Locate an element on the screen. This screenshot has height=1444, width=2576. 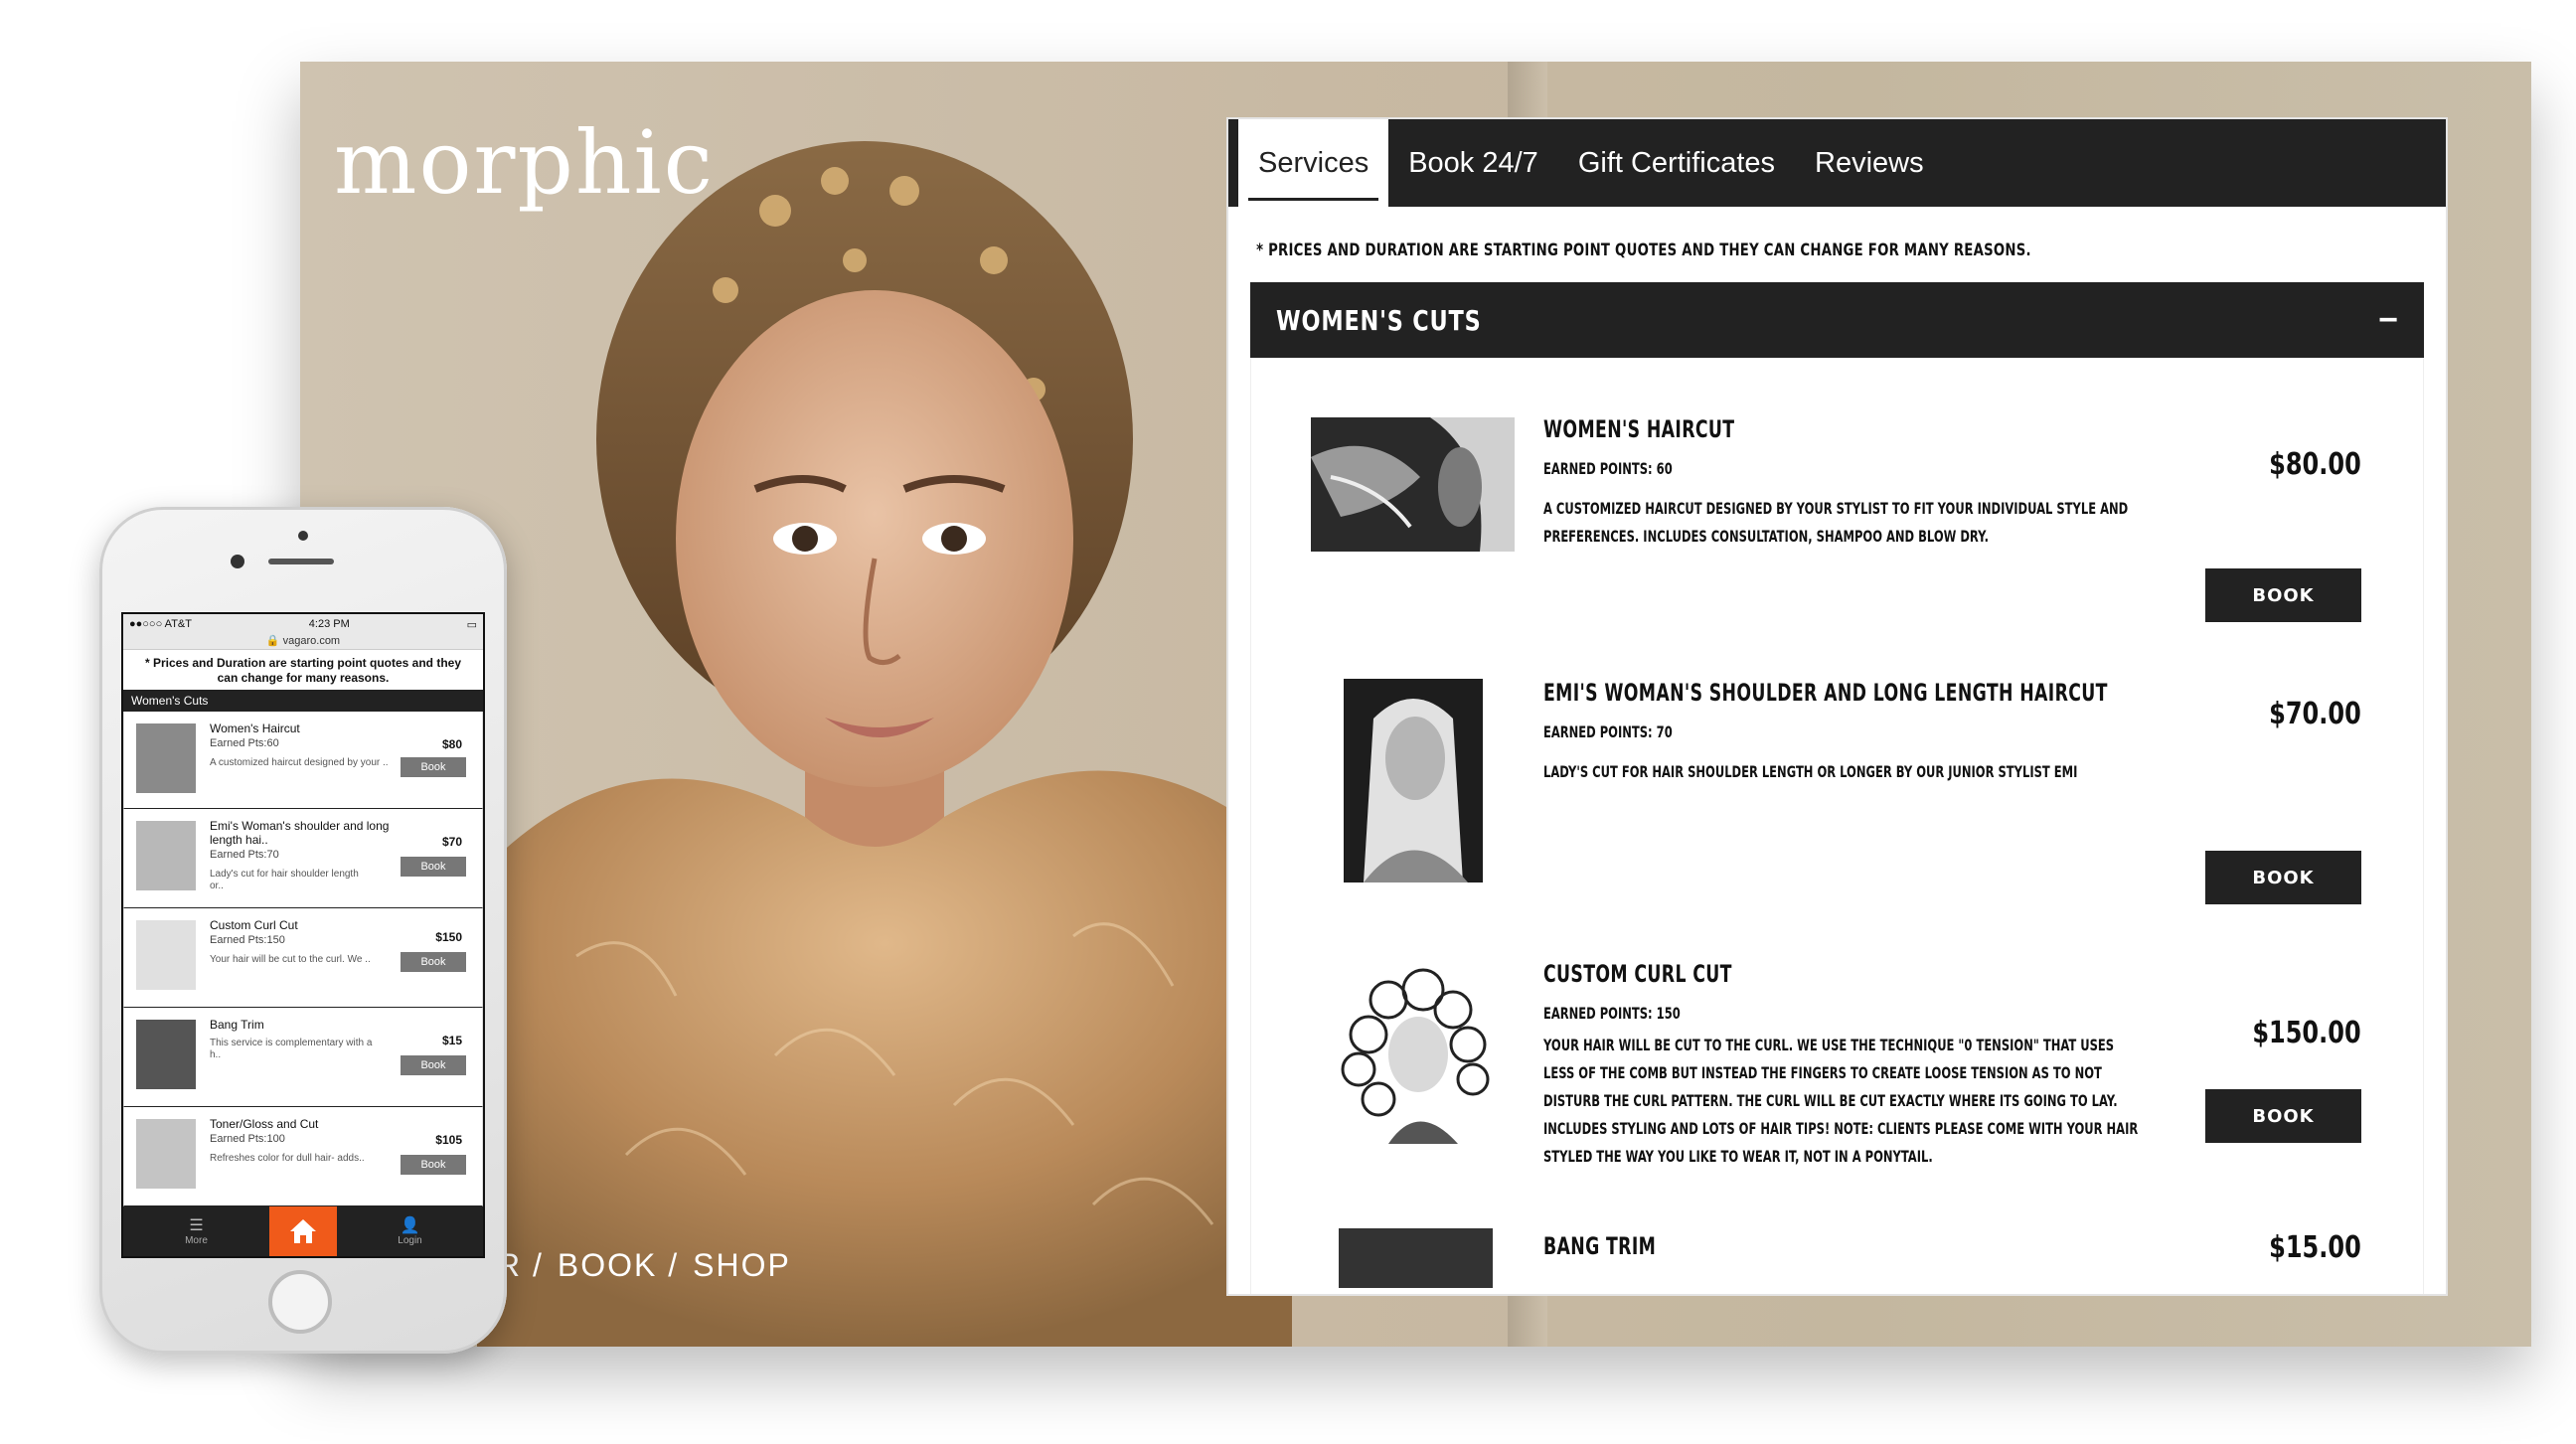
mobile-service-price: $70 is located at coordinates (451, 842).